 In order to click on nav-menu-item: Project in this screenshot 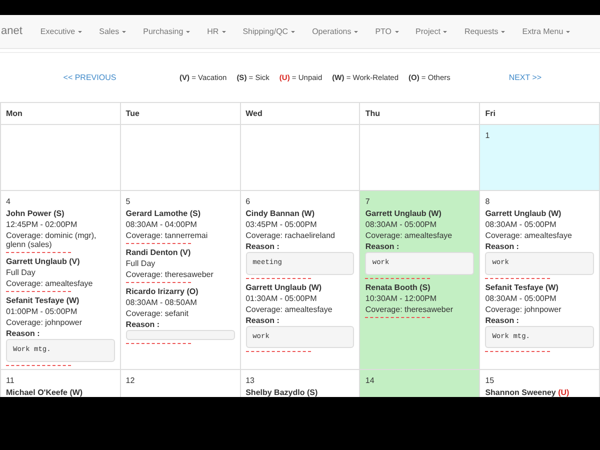, I will do `click(432, 32)`.